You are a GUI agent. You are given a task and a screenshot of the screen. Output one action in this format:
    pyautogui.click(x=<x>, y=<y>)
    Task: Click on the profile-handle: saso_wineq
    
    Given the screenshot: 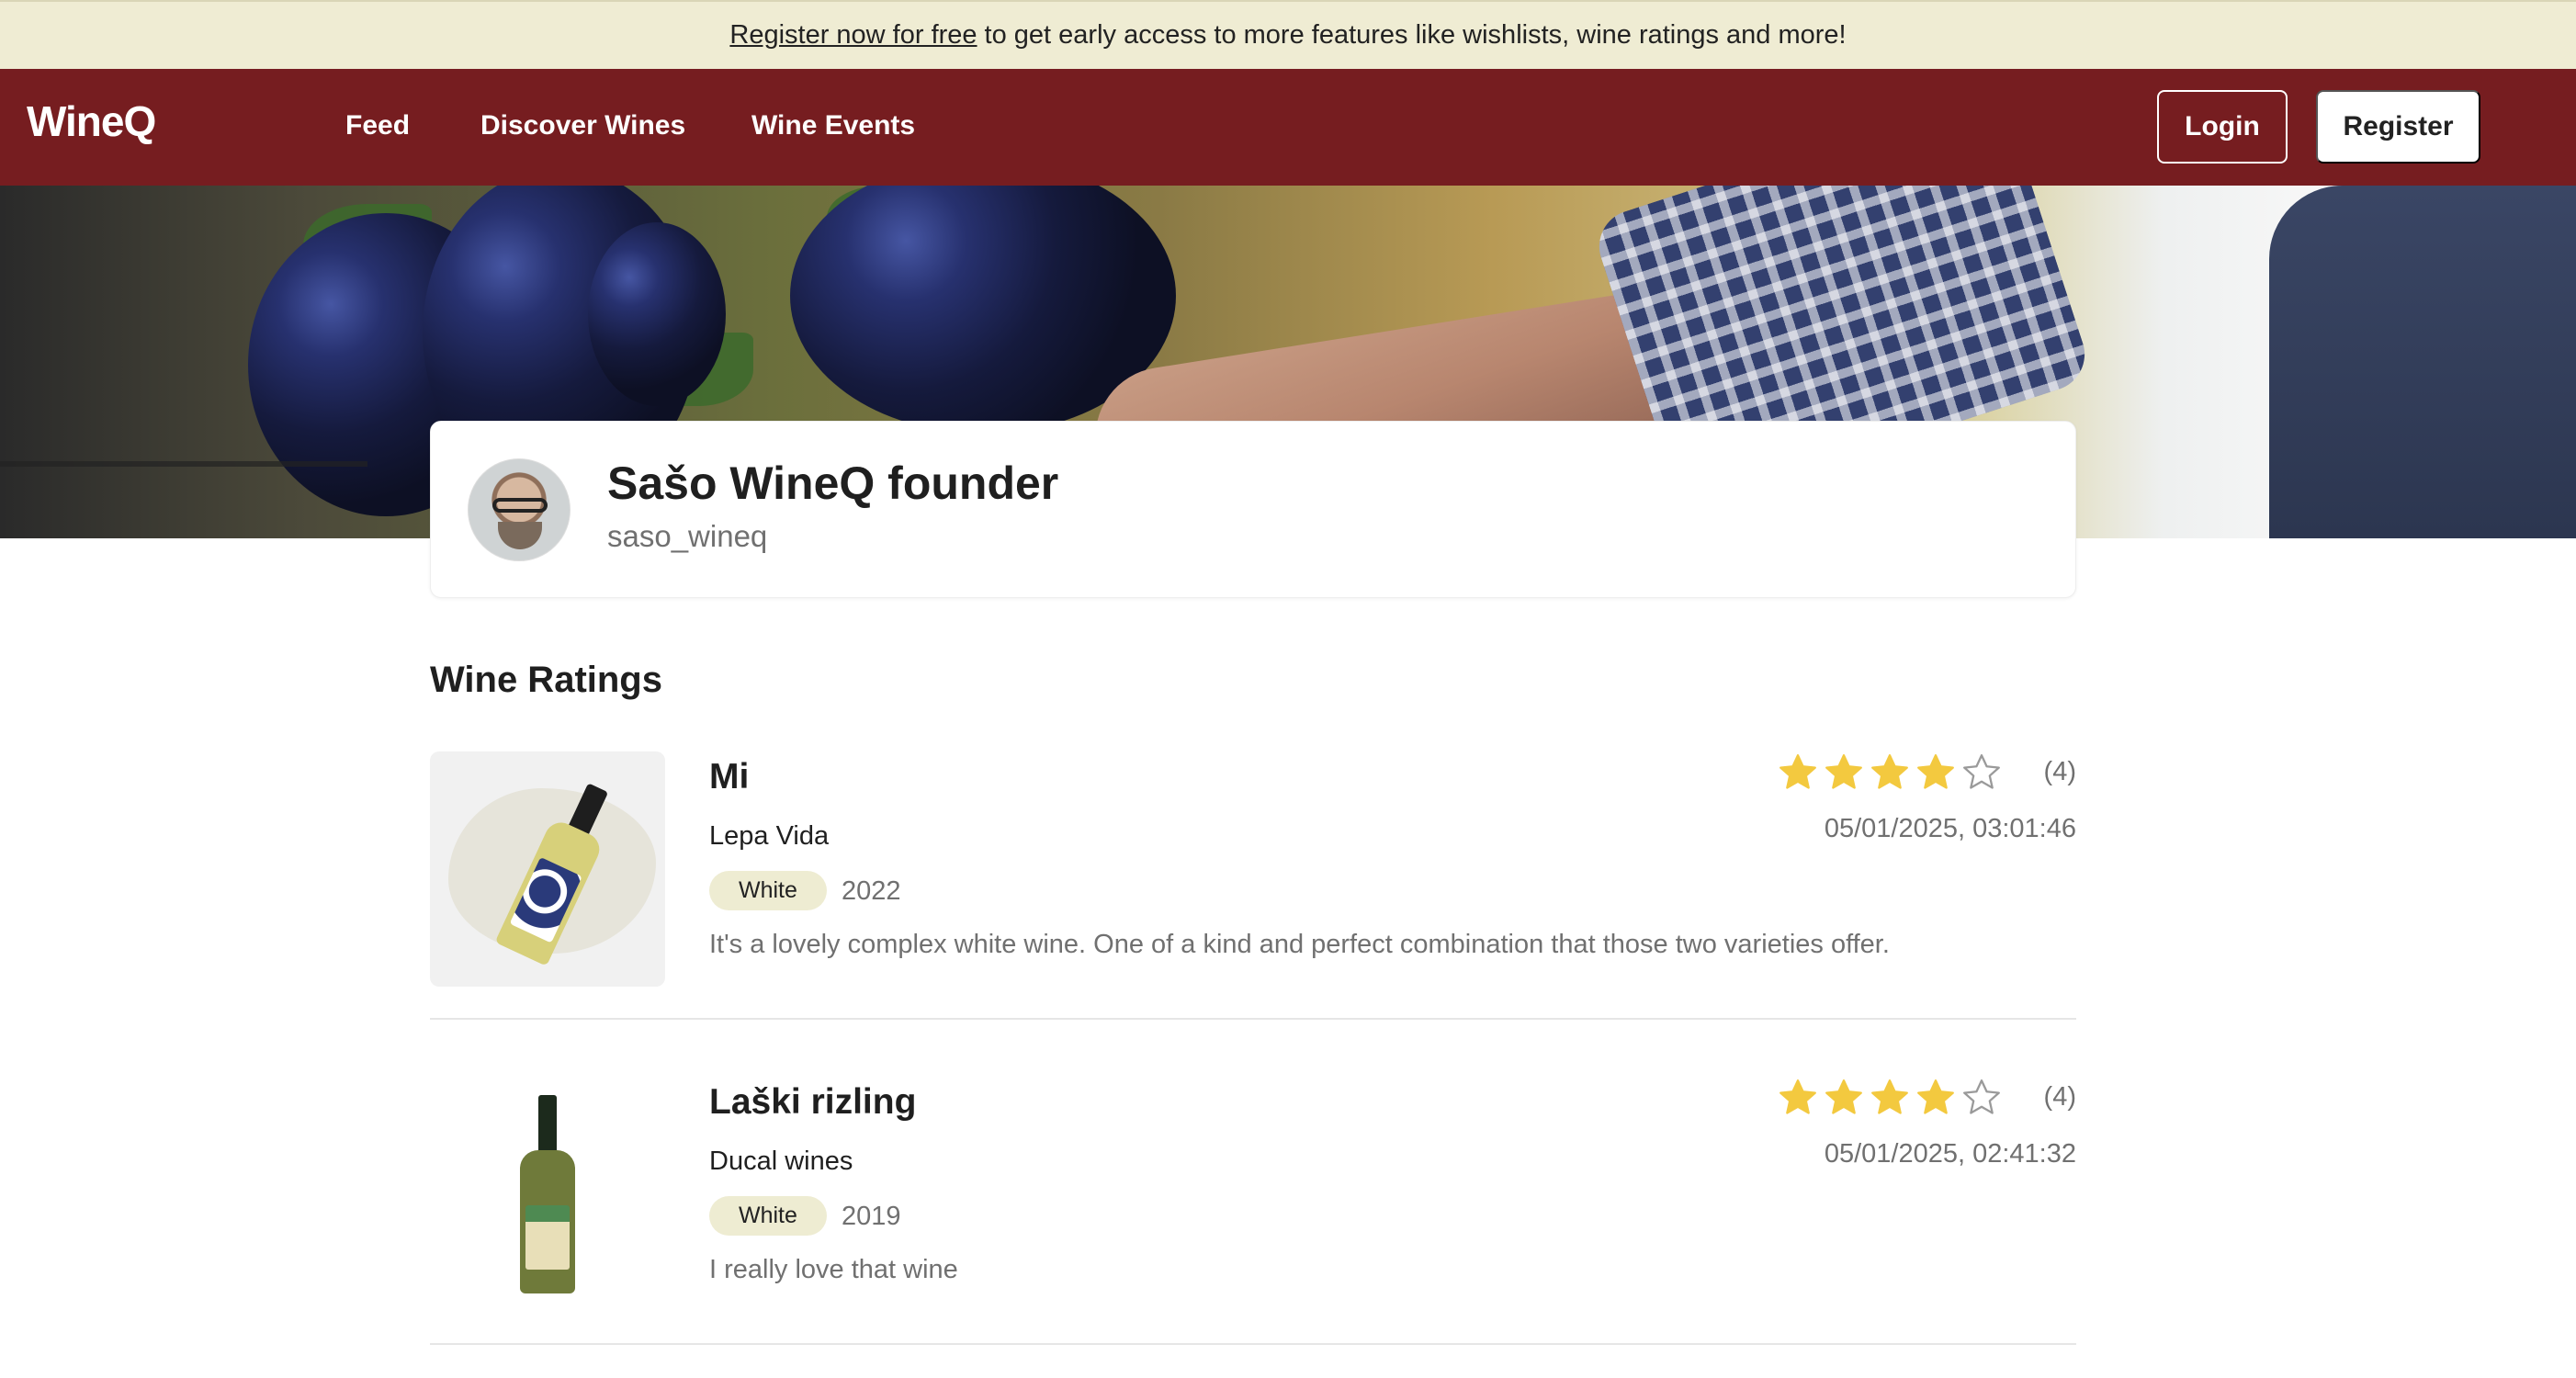 What is the action you would take?
    pyautogui.click(x=687, y=536)
    